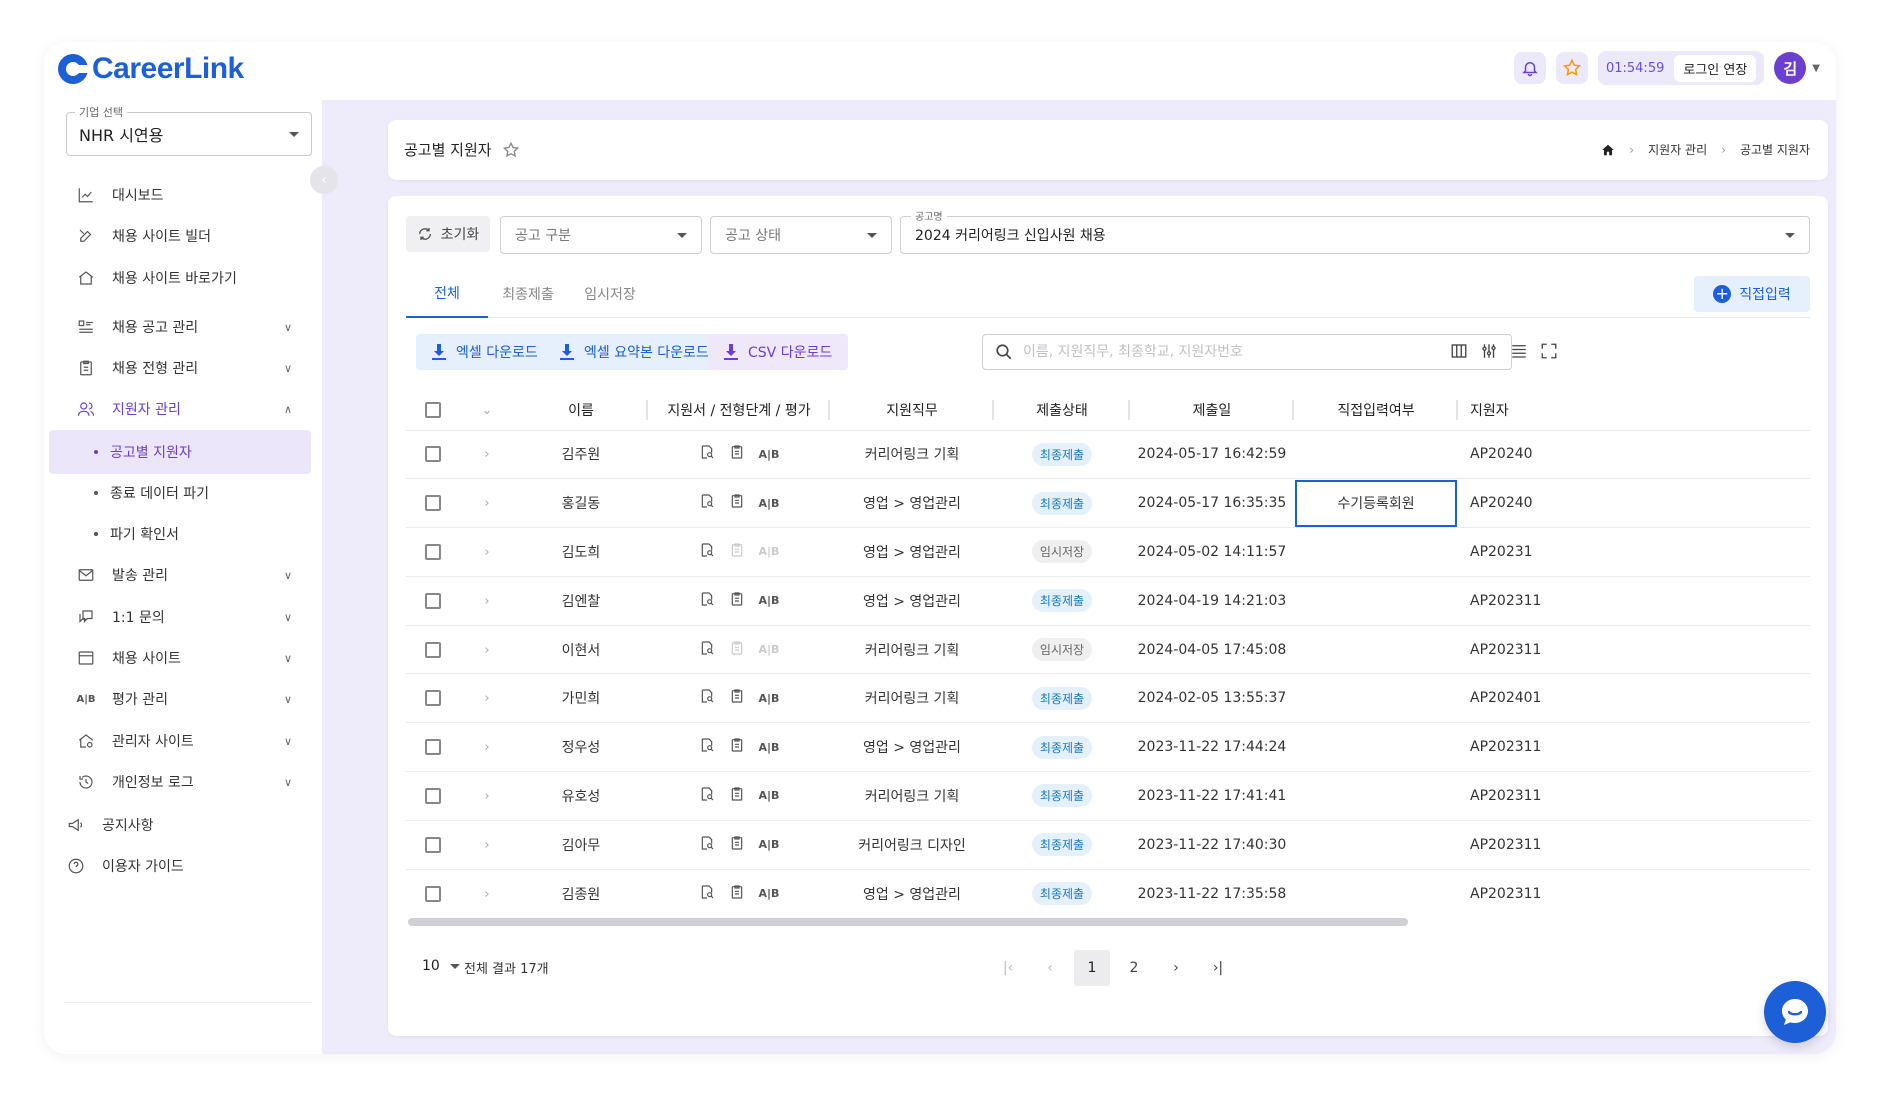 The width and height of the screenshot is (1880, 1097). What do you see at coordinates (1715, 68) in the screenshot?
I see `extend-login-button: 로그인 연장` at bounding box center [1715, 68].